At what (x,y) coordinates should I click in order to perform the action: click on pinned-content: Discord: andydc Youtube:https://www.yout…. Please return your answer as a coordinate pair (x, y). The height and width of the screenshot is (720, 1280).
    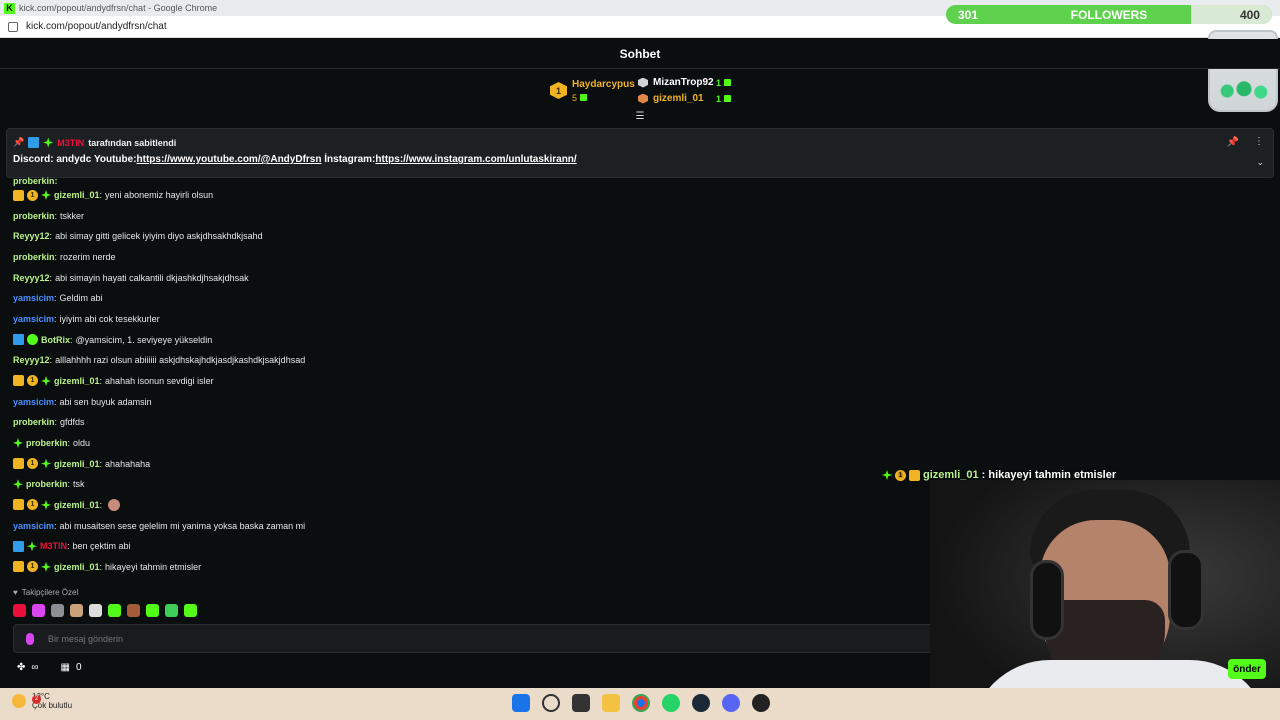
    Looking at the image, I should click on (295, 159).